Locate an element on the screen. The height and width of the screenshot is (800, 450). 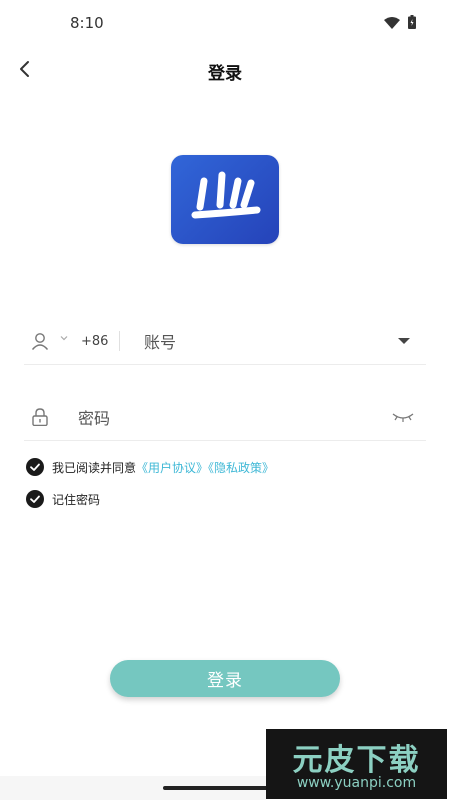
country-code: +86 is located at coordinates (94, 341).